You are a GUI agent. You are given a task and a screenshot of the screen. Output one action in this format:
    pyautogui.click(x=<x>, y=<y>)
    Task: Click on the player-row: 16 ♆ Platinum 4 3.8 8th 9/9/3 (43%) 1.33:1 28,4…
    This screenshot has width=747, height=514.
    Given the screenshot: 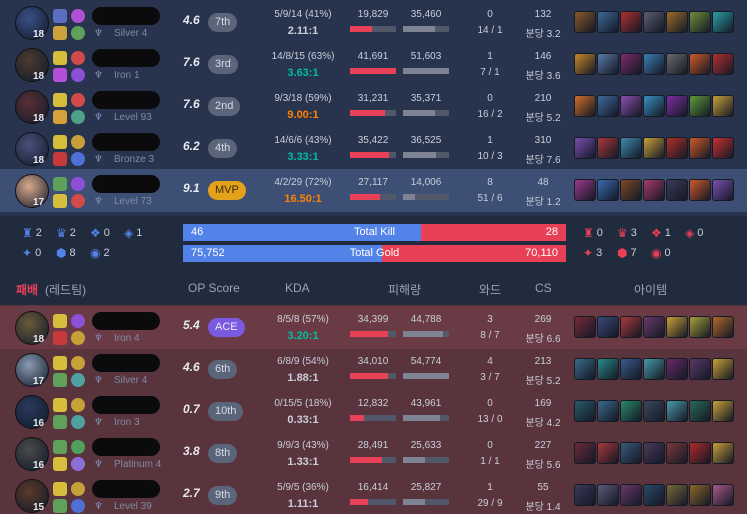 What is the action you would take?
    pyautogui.click(x=373, y=453)
    